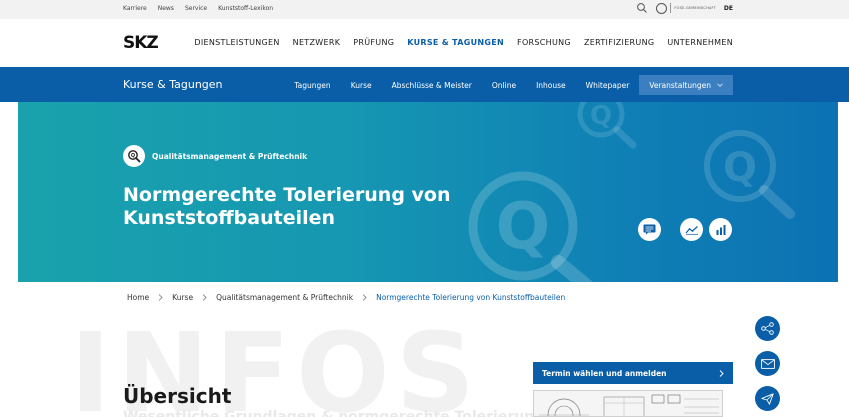 Image resolution: width=849 pixels, height=417 pixels. I want to click on breadcrumb-category: Qualitätsmanagement & Prüftechnik, so click(284, 297).